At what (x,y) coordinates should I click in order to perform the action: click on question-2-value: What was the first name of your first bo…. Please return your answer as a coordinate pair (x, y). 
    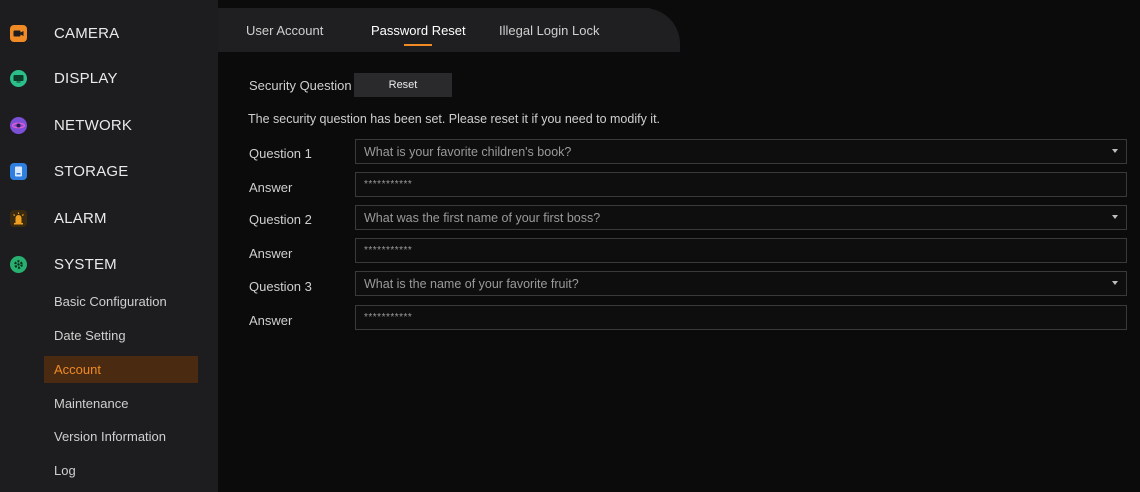
    Looking at the image, I should click on (482, 217).